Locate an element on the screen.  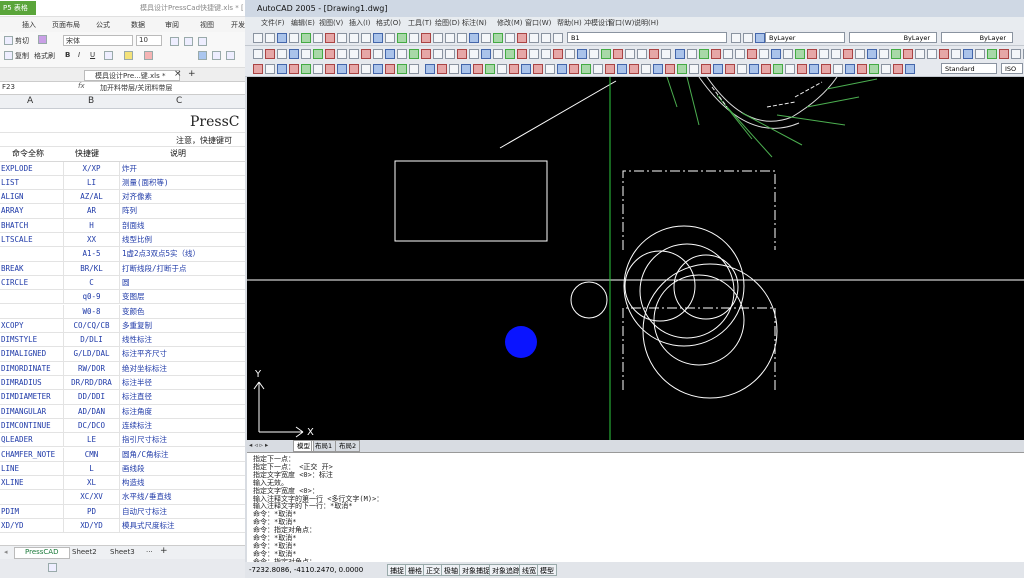
menu-item: 工具(T) is located at coordinates (420, 23).